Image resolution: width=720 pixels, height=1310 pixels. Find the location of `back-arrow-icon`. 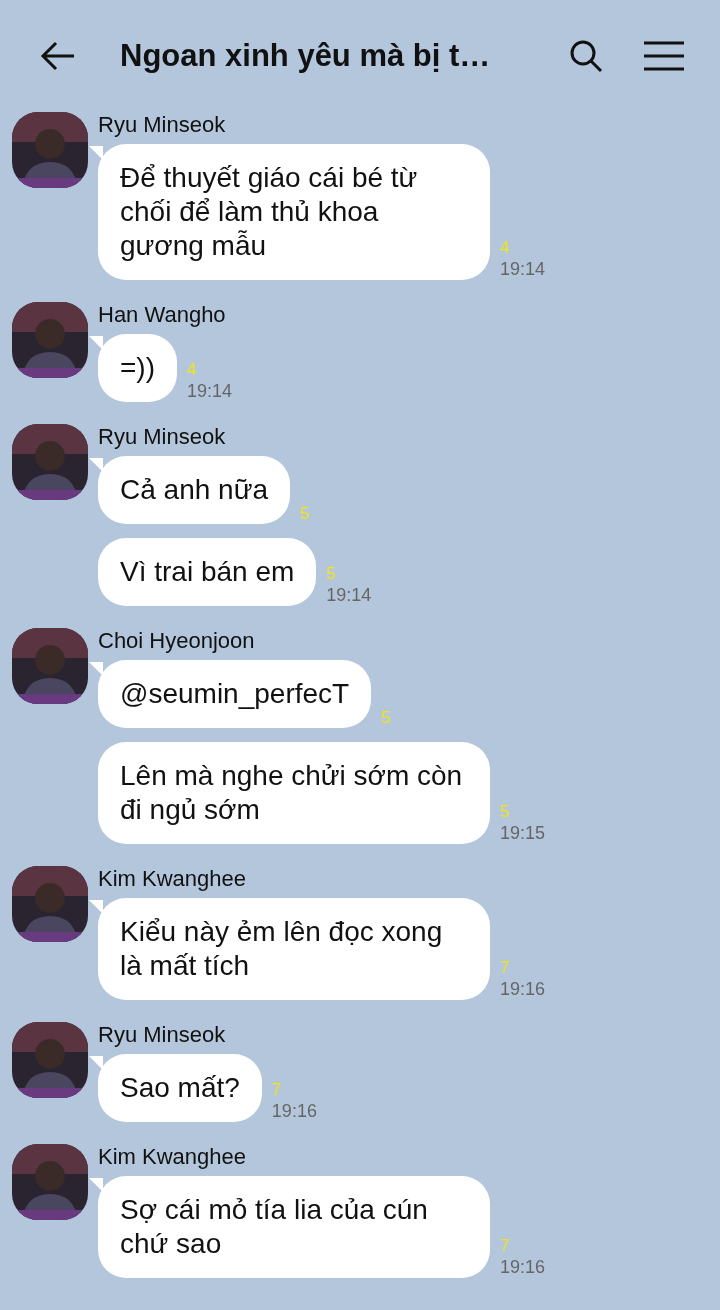

back-arrow-icon is located at coordinates (58, 56).